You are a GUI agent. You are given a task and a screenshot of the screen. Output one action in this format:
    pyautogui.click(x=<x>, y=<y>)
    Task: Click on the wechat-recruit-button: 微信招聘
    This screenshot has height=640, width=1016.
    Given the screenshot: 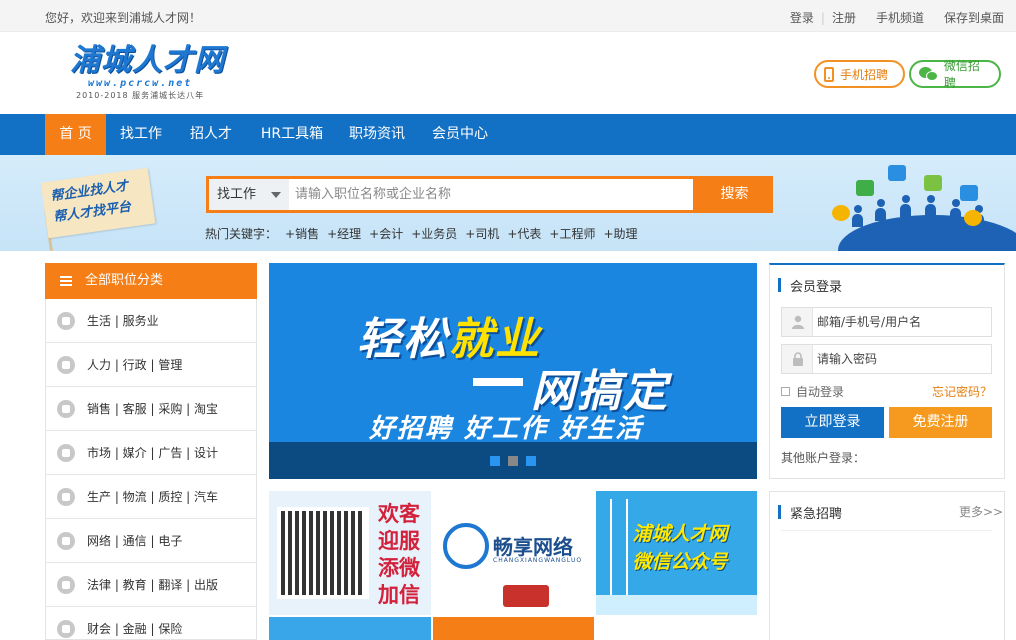 What is the action you would take?
    pyautogui.click(x=955, y=74)
    